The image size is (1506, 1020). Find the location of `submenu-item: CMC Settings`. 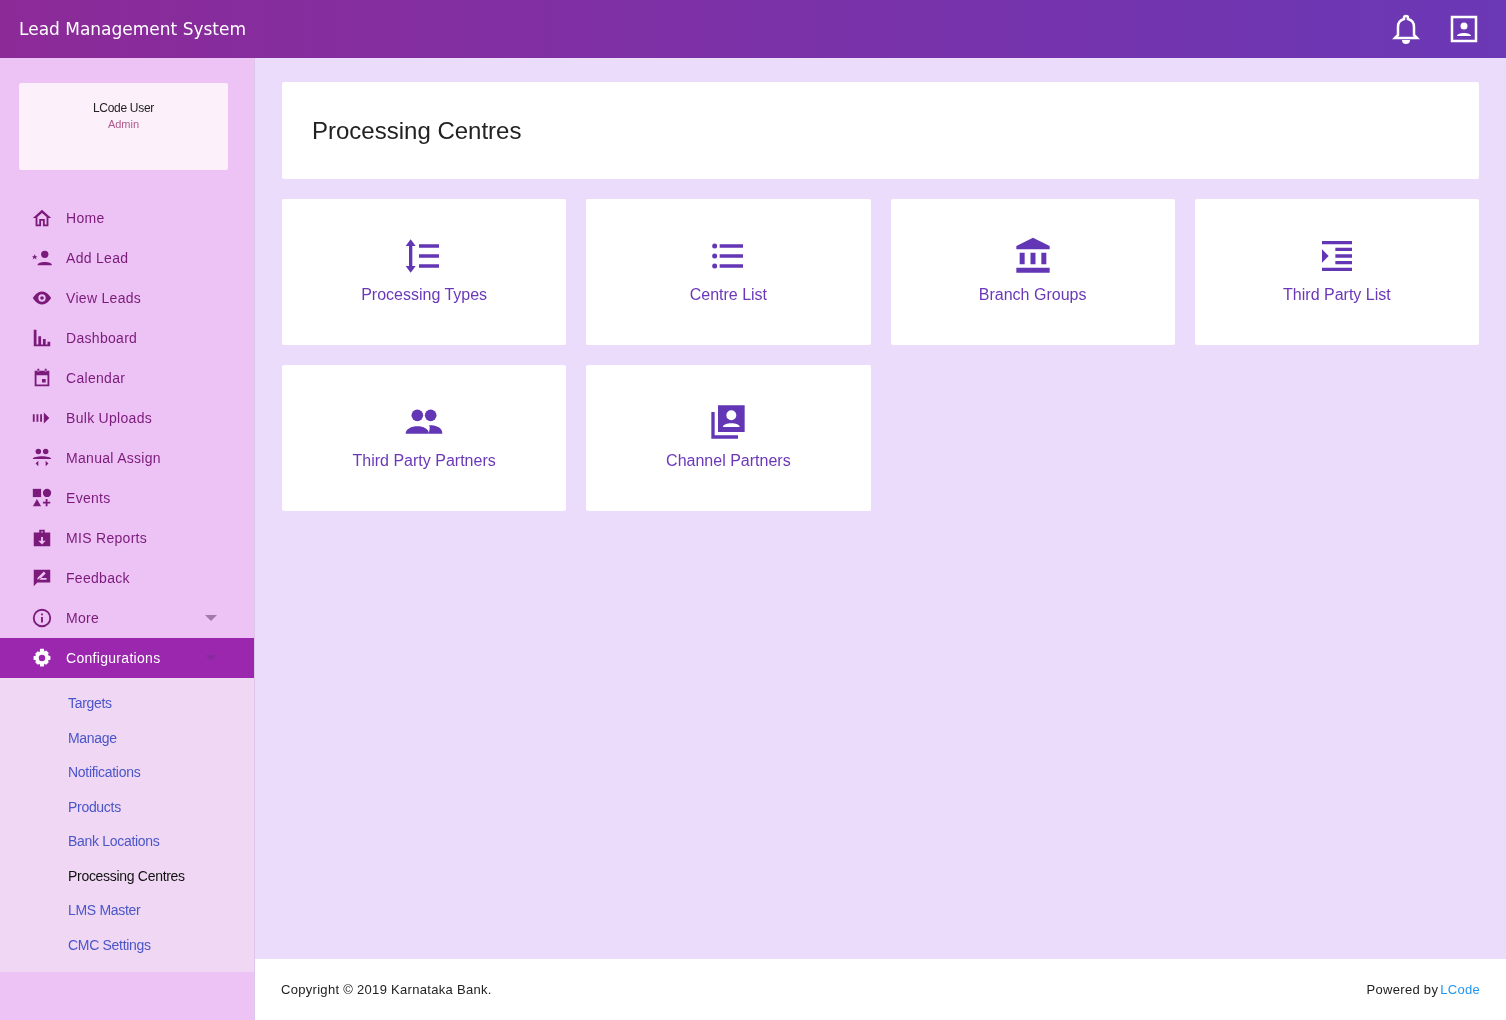

submenu-item: CMC Settings is located at coordinates (109, 944).